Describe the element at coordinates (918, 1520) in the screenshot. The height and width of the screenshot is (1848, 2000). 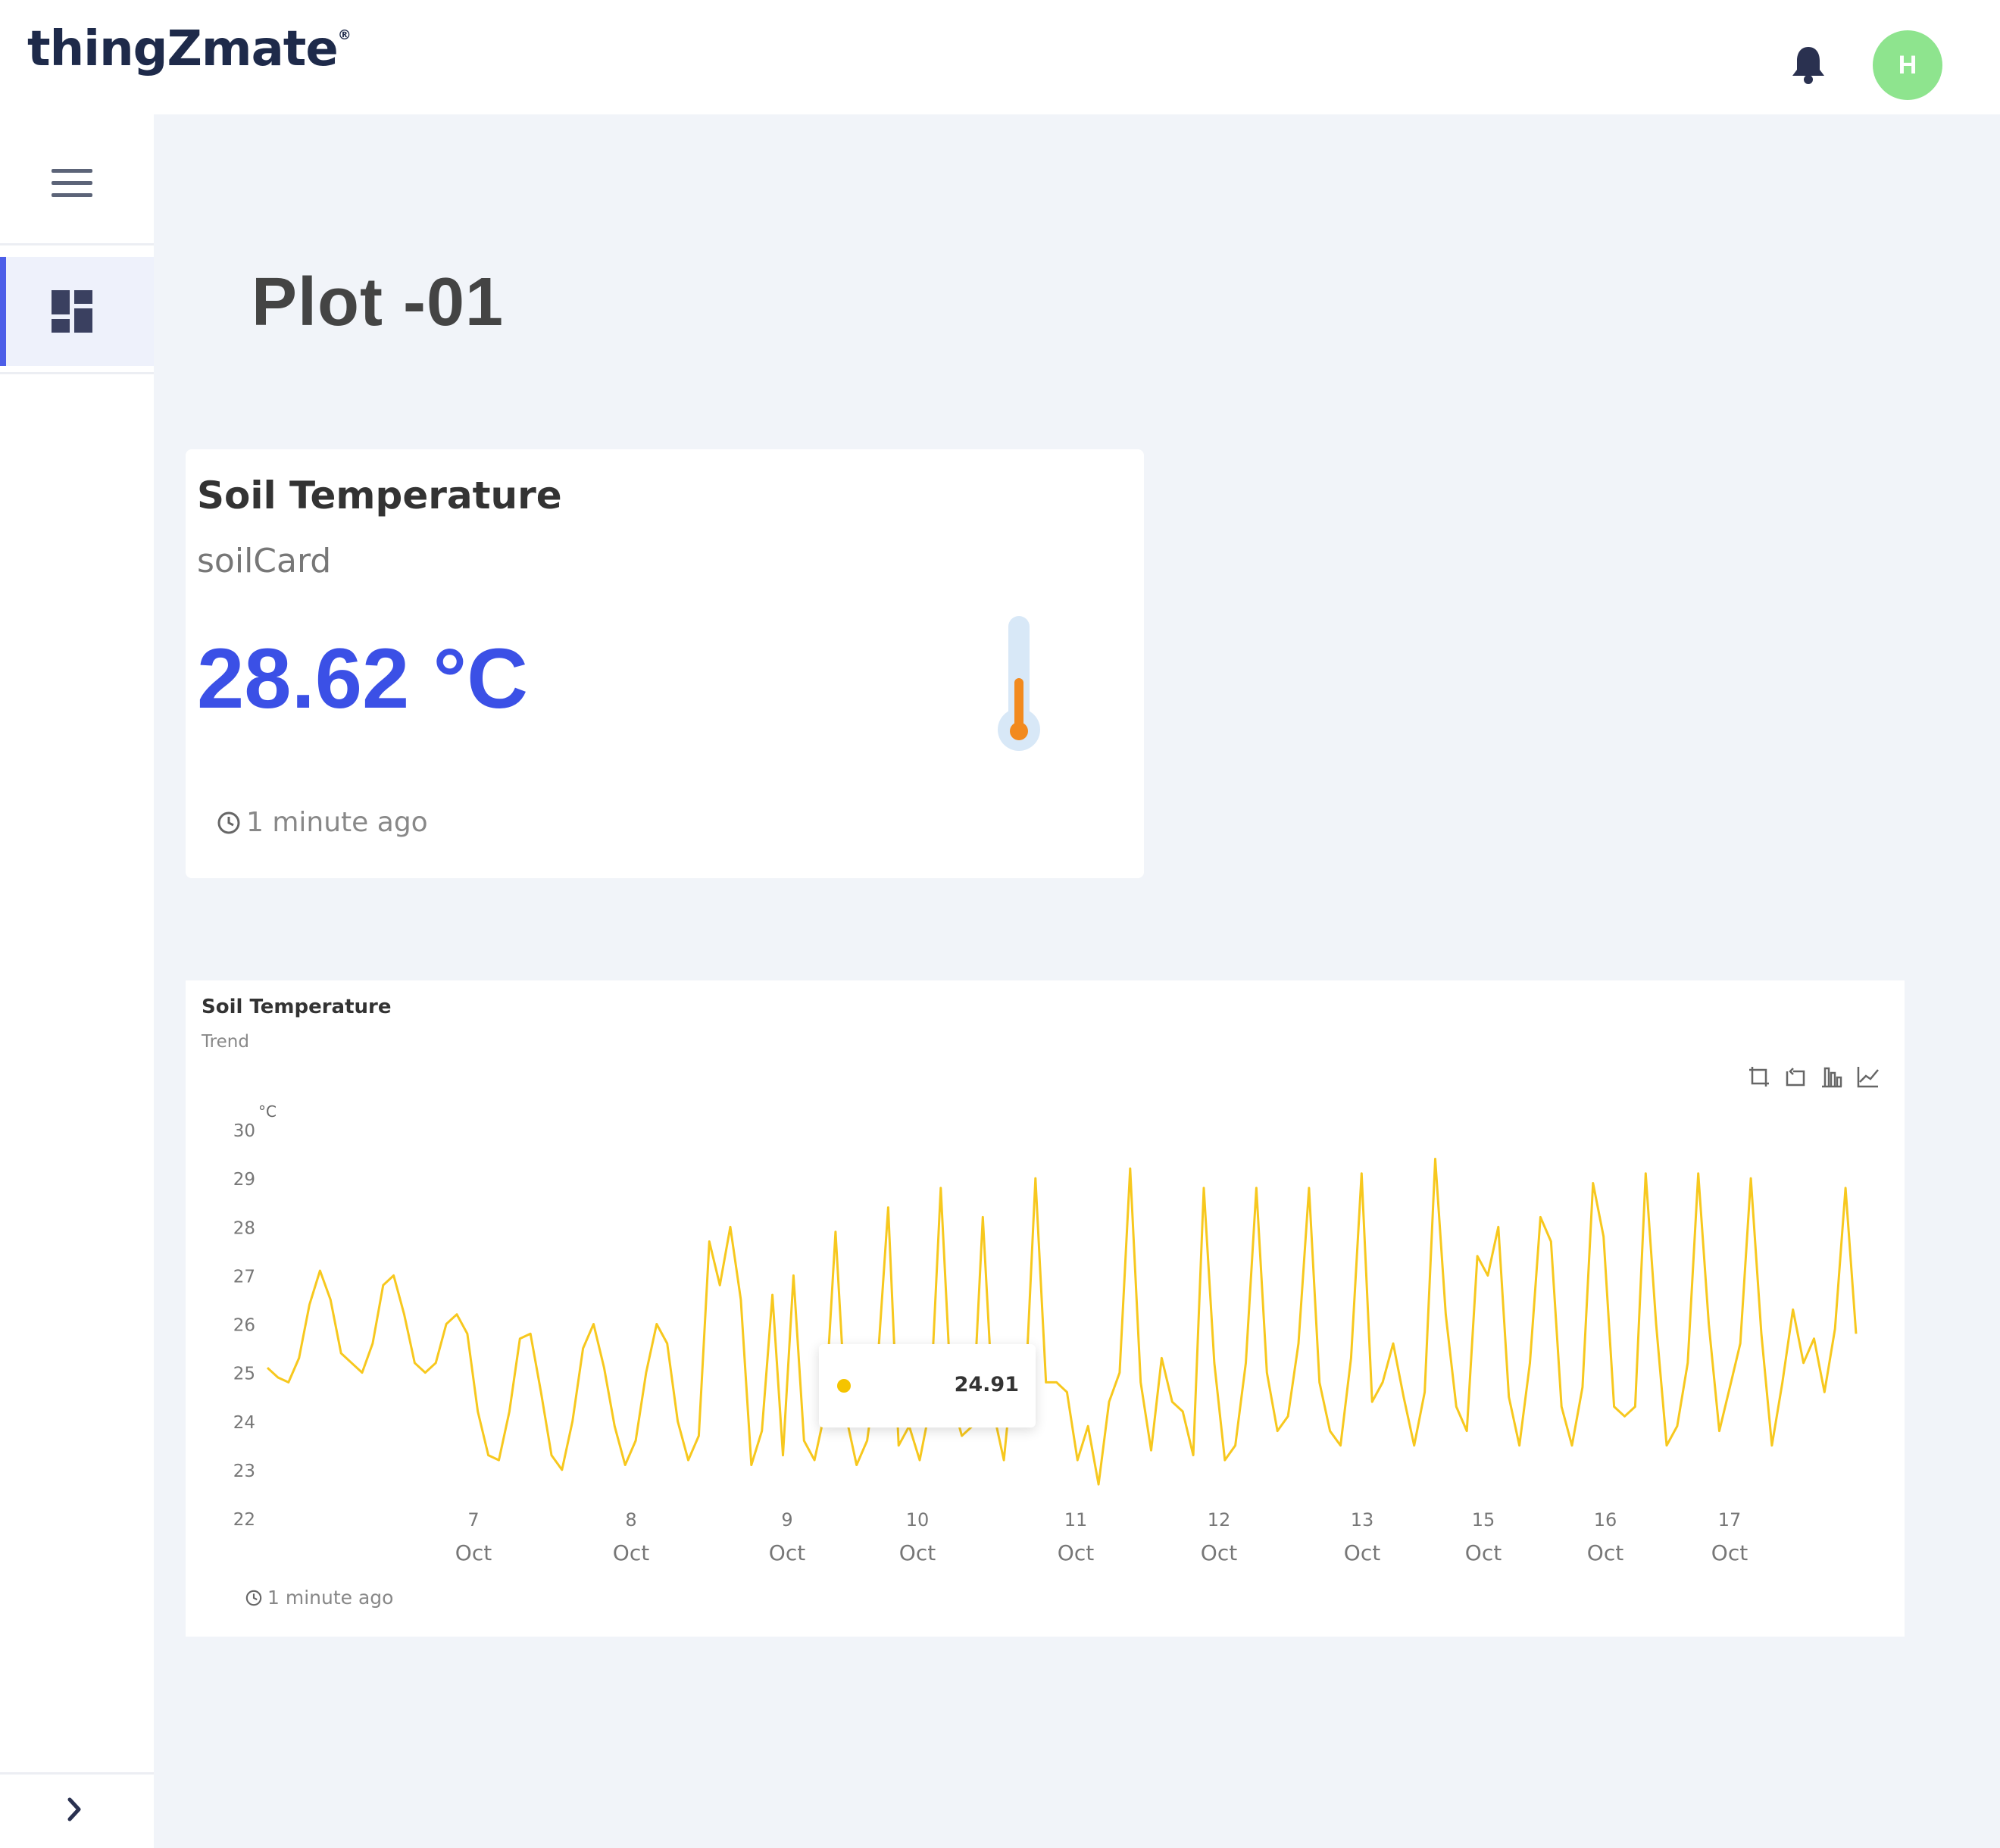
I see `x-tick-day: 10` at that location.